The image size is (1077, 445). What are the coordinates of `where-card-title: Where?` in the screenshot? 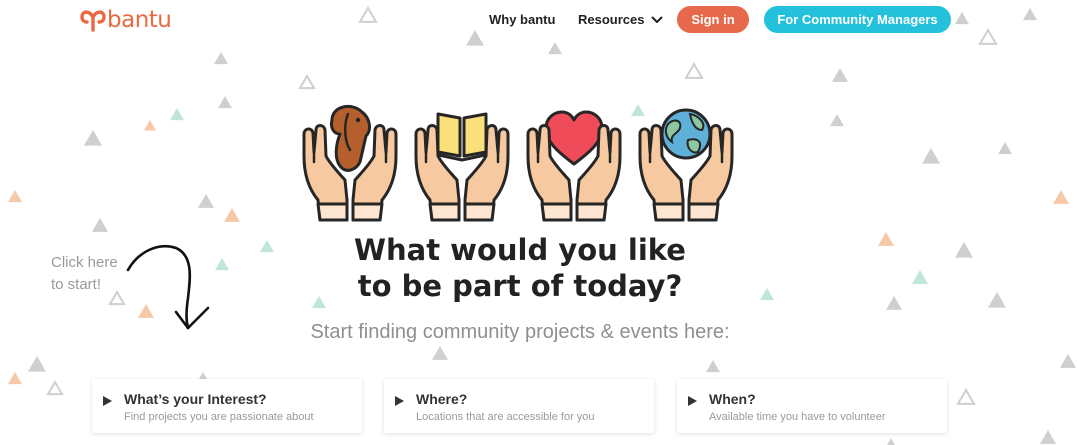 It's located at (442, 399).